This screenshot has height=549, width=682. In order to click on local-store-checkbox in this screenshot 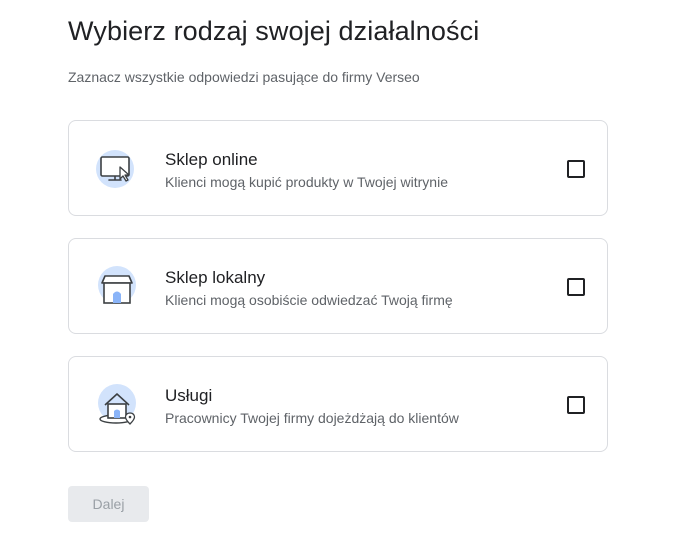, I will do `click(576, 287)`.